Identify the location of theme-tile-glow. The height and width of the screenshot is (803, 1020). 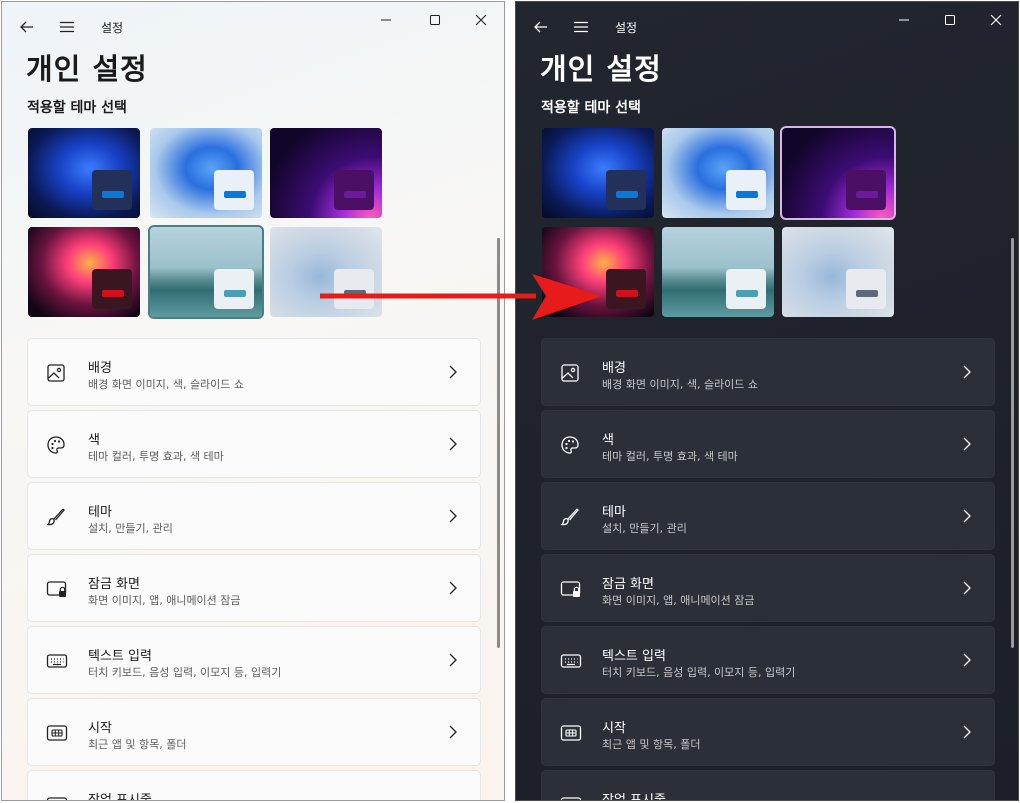
(326, 173).